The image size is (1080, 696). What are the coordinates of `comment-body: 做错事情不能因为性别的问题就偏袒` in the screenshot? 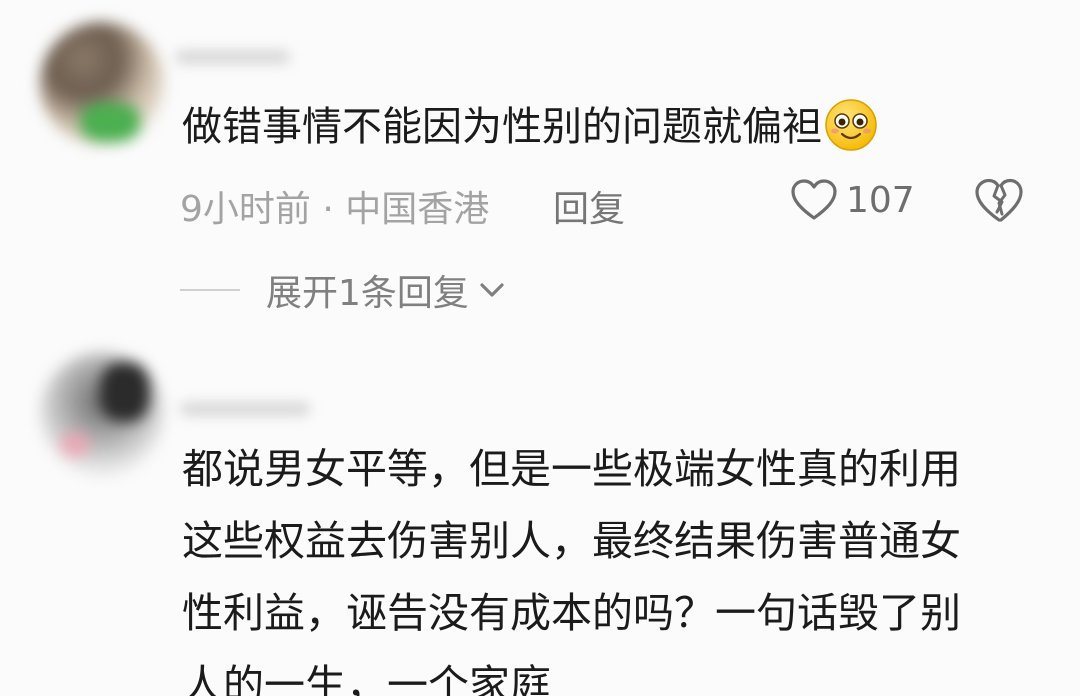 It's located at (502, 127).